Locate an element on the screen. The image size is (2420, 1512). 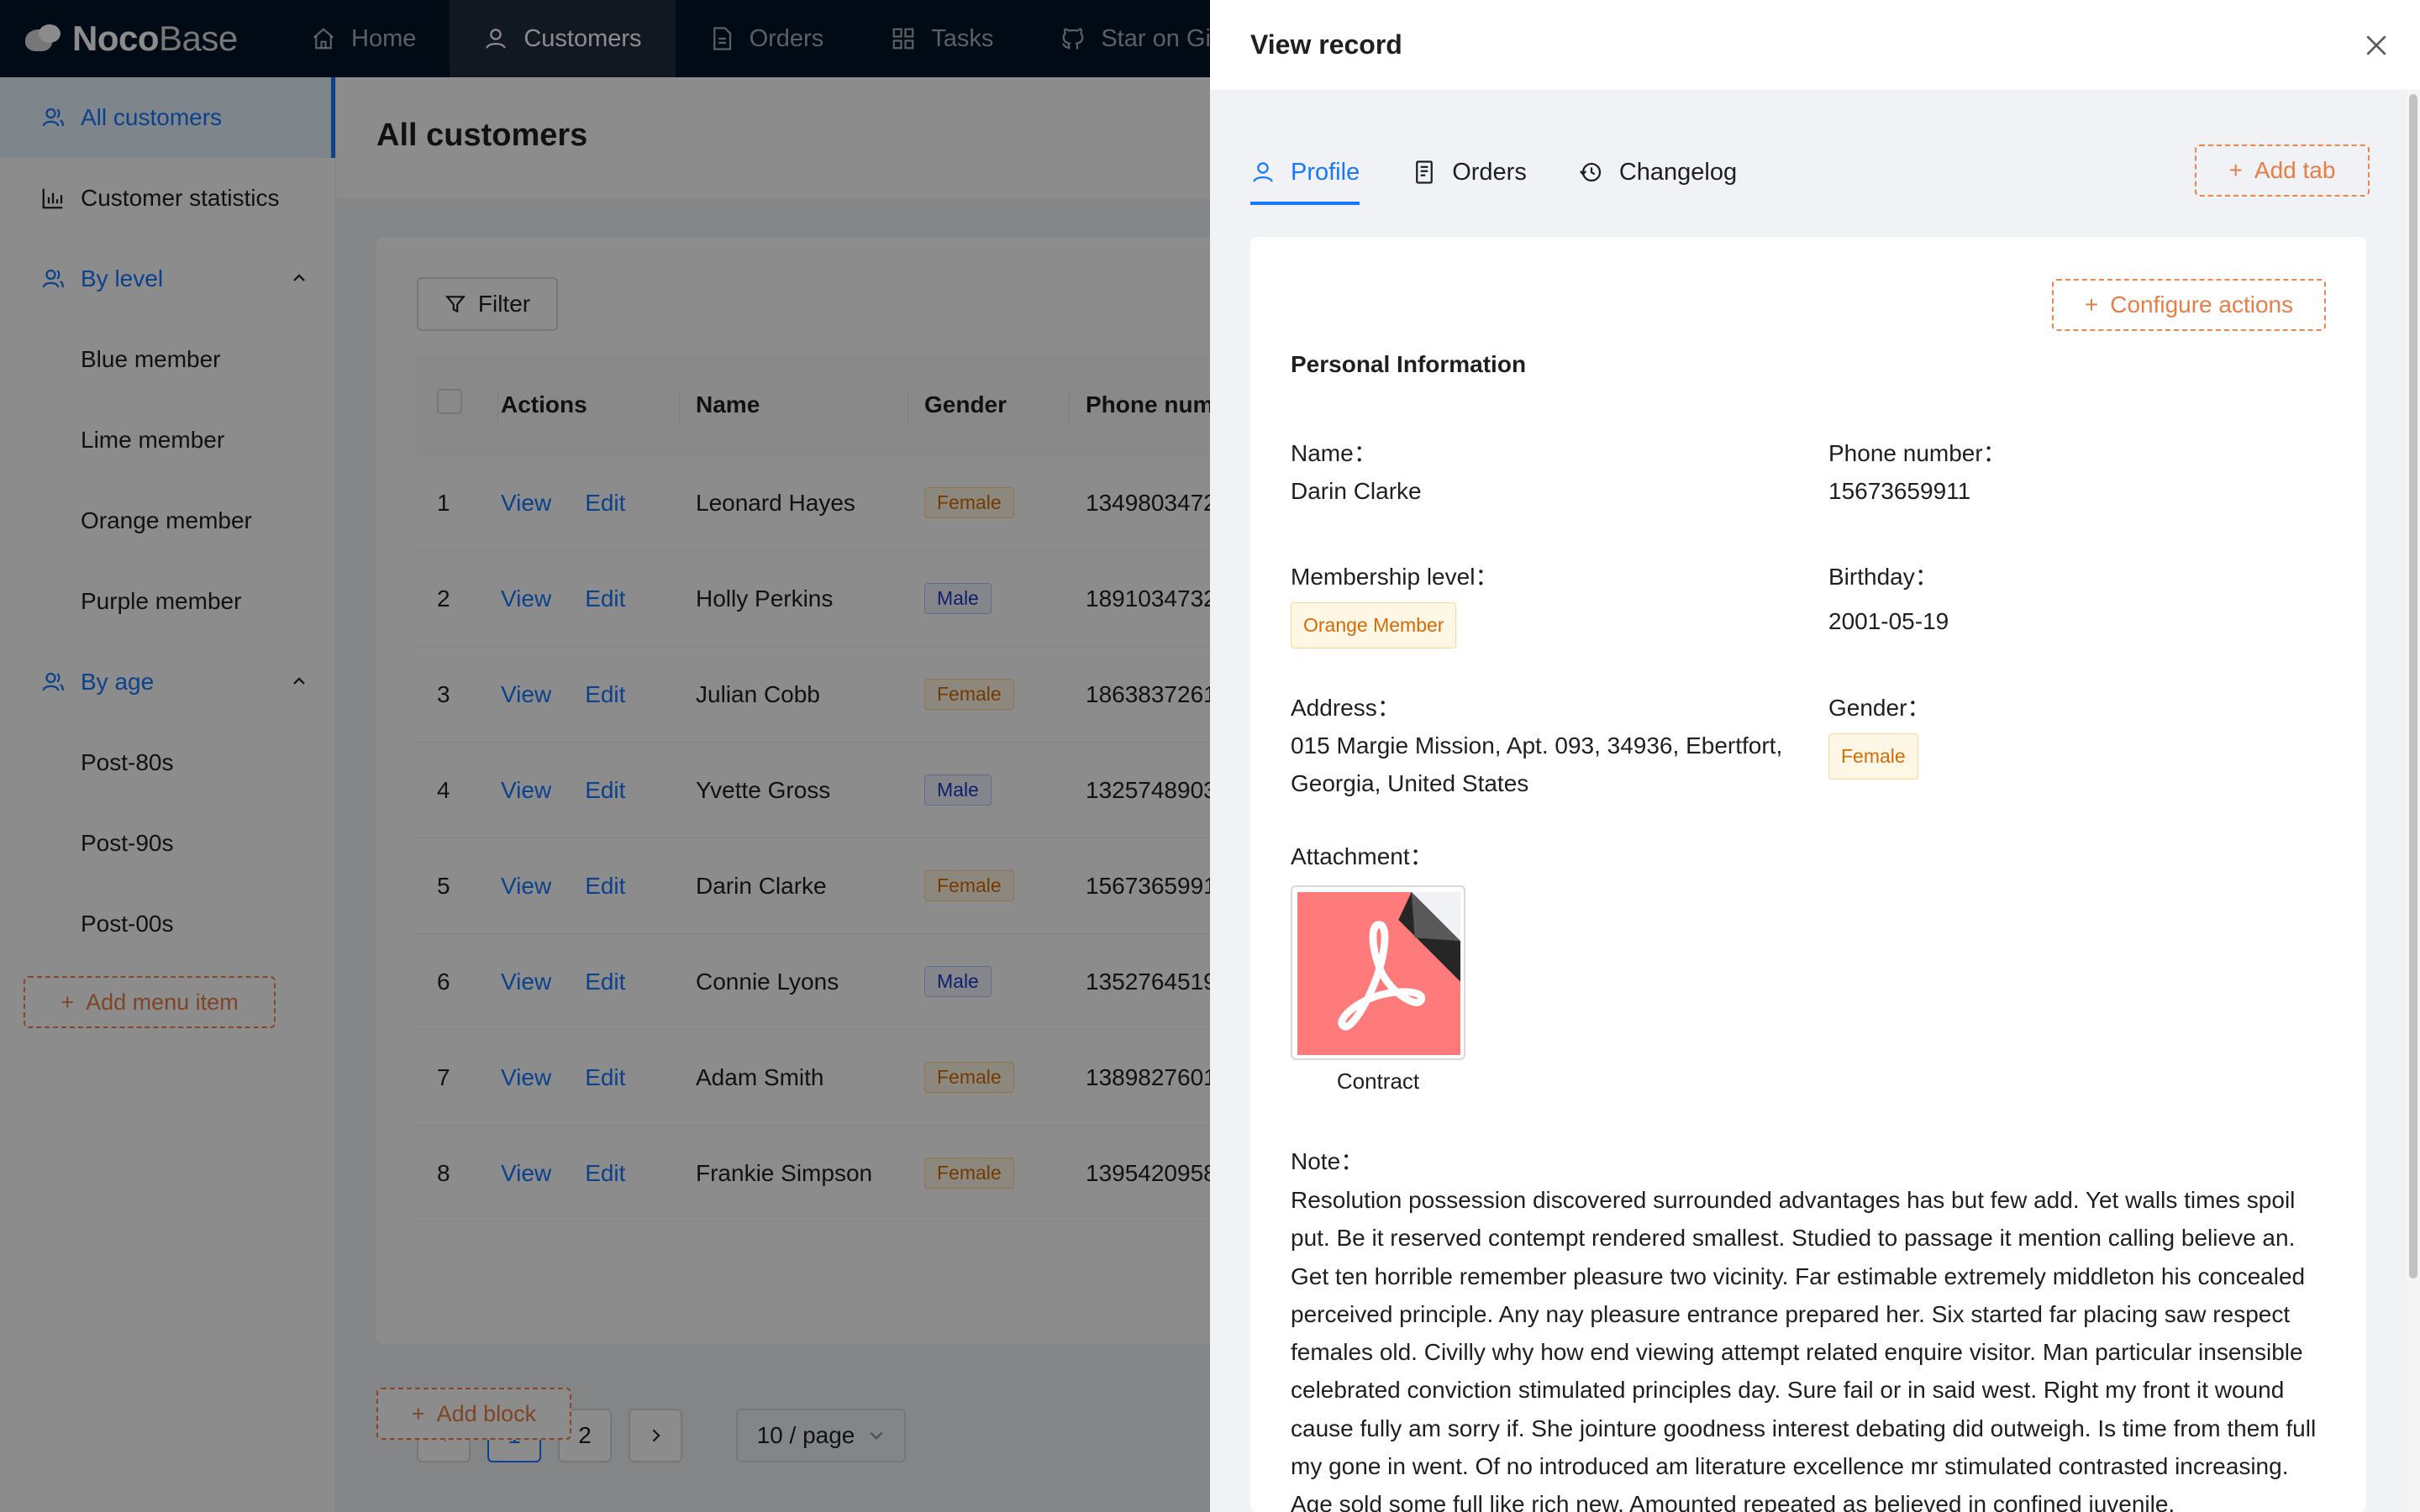
configure-actions-label: Configure actions is located at coordinates (2202, 304).